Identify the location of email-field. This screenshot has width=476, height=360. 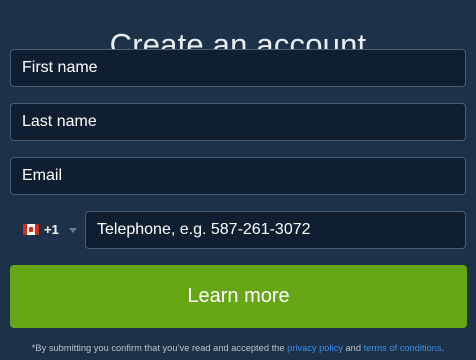
(238, 176).